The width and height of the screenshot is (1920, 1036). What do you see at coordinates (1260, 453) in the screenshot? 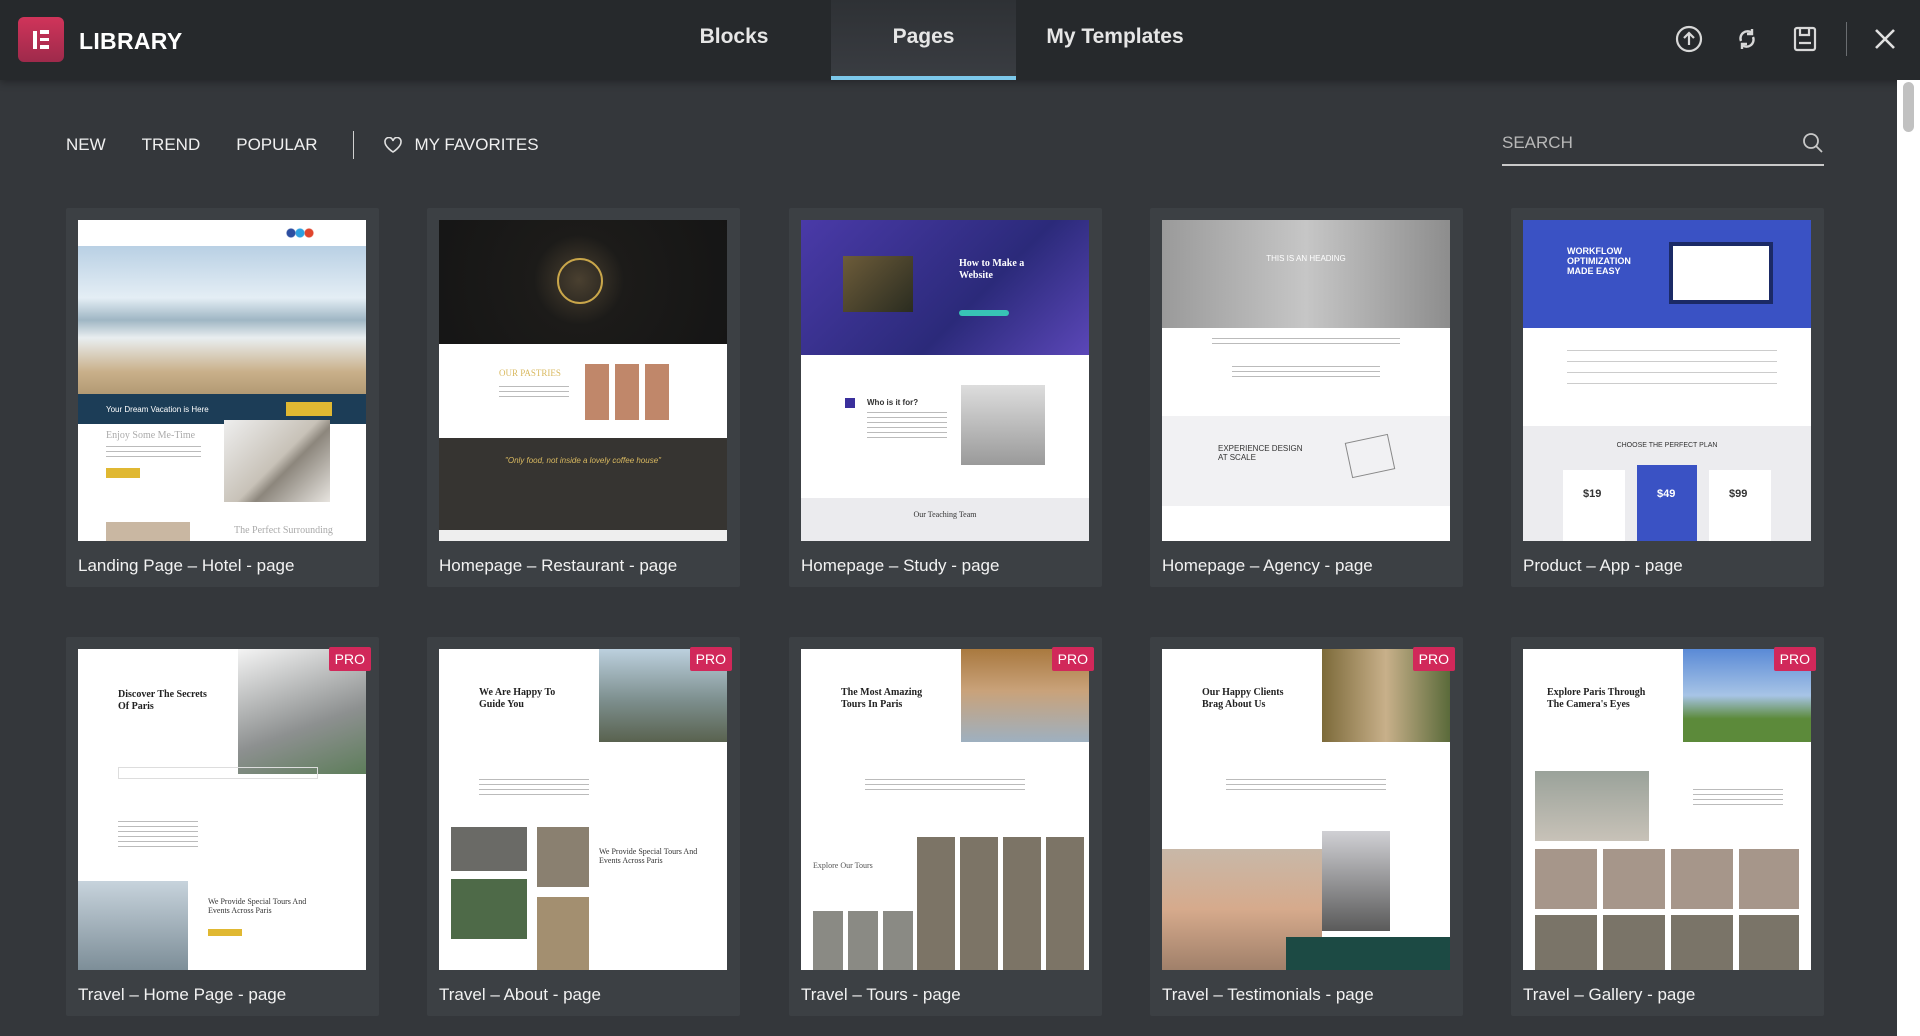
I see `thumb-subheading: EXPERIENCE DESIGN AT SCALE` at bounding box center [1260, 453].